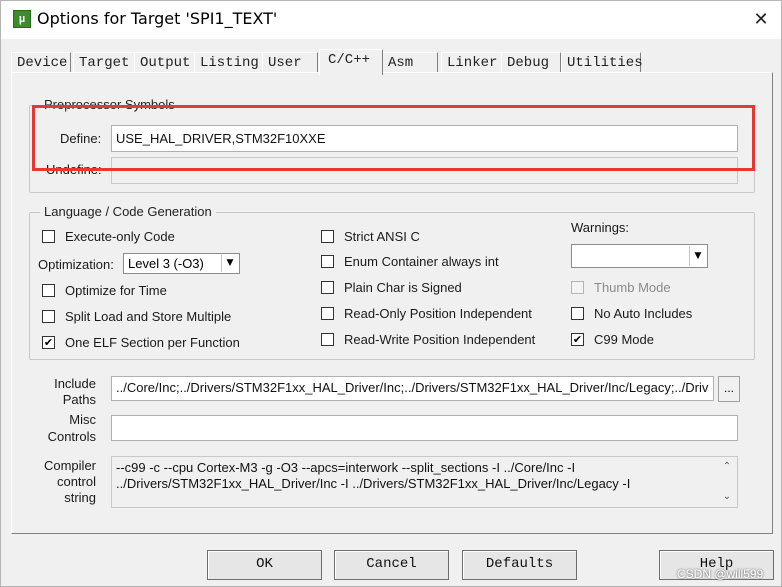 The image size is (782, 587). What do you see at coordinates (727, 497) in the screenshot?
I see `scroll-down-icon: ⌄` at bounding box center [727, 497].